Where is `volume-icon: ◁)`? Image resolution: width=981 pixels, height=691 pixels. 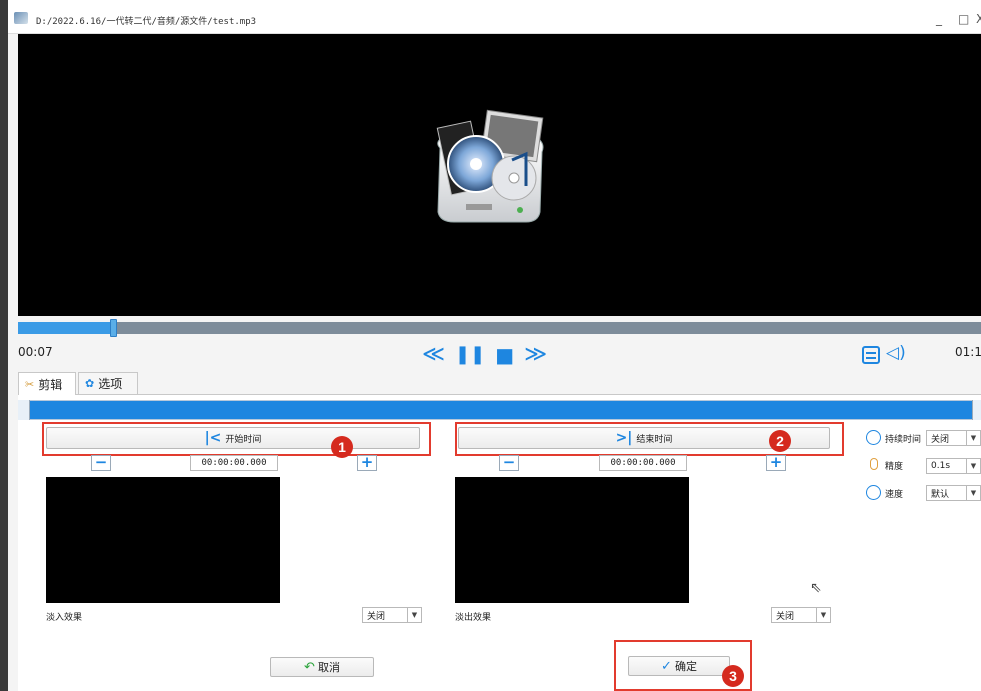
volume-icon: ◁) is located at coordinates (896, 353).